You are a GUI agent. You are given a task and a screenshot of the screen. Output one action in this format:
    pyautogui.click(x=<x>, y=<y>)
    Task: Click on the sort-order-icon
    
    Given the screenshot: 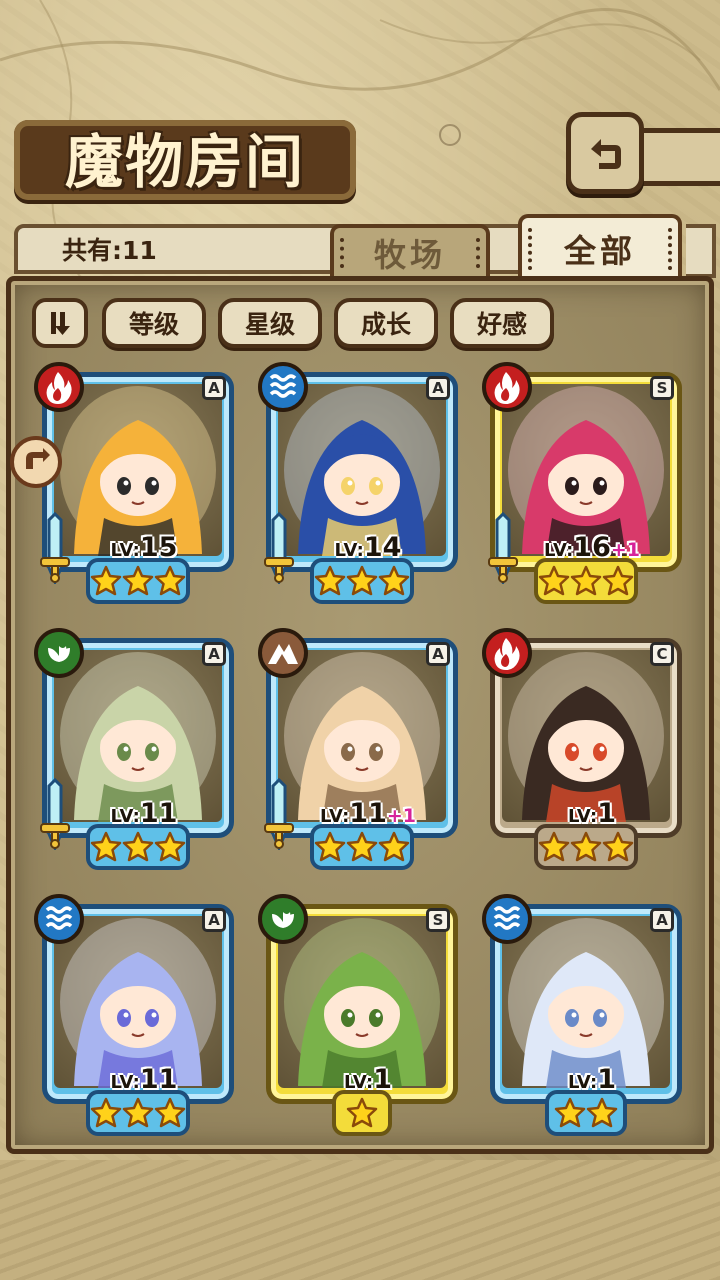 What is the action you would take?
    pyautogui.click(x=60, y=323)
    